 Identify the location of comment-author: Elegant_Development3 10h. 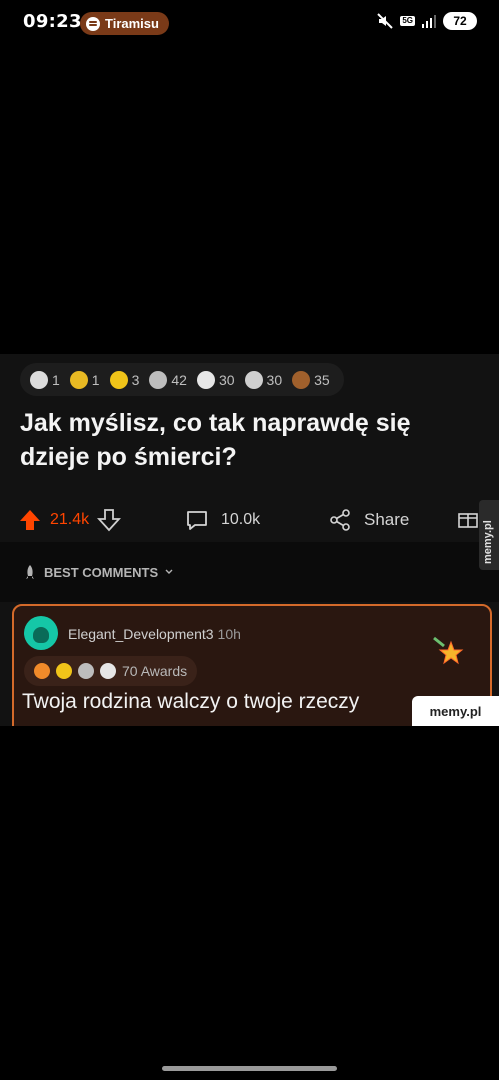
(154, 634).